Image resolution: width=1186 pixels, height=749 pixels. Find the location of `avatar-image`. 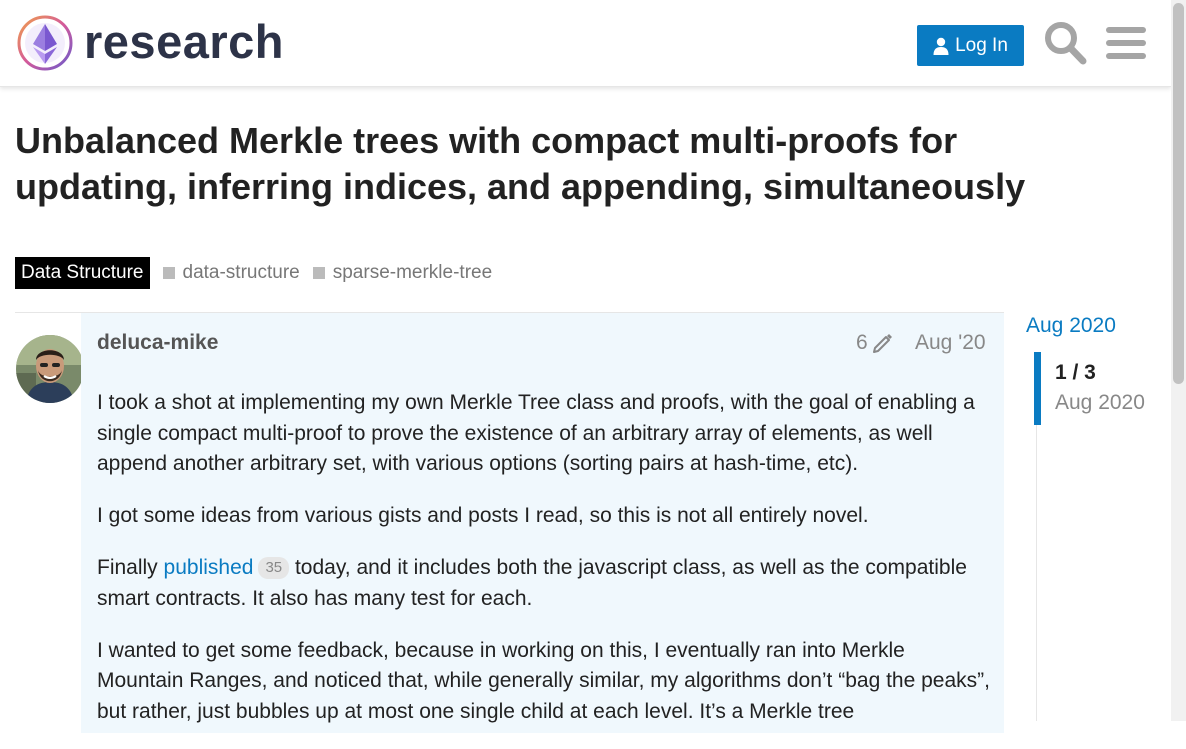

avatar-image is located at coordinates (50, 369).